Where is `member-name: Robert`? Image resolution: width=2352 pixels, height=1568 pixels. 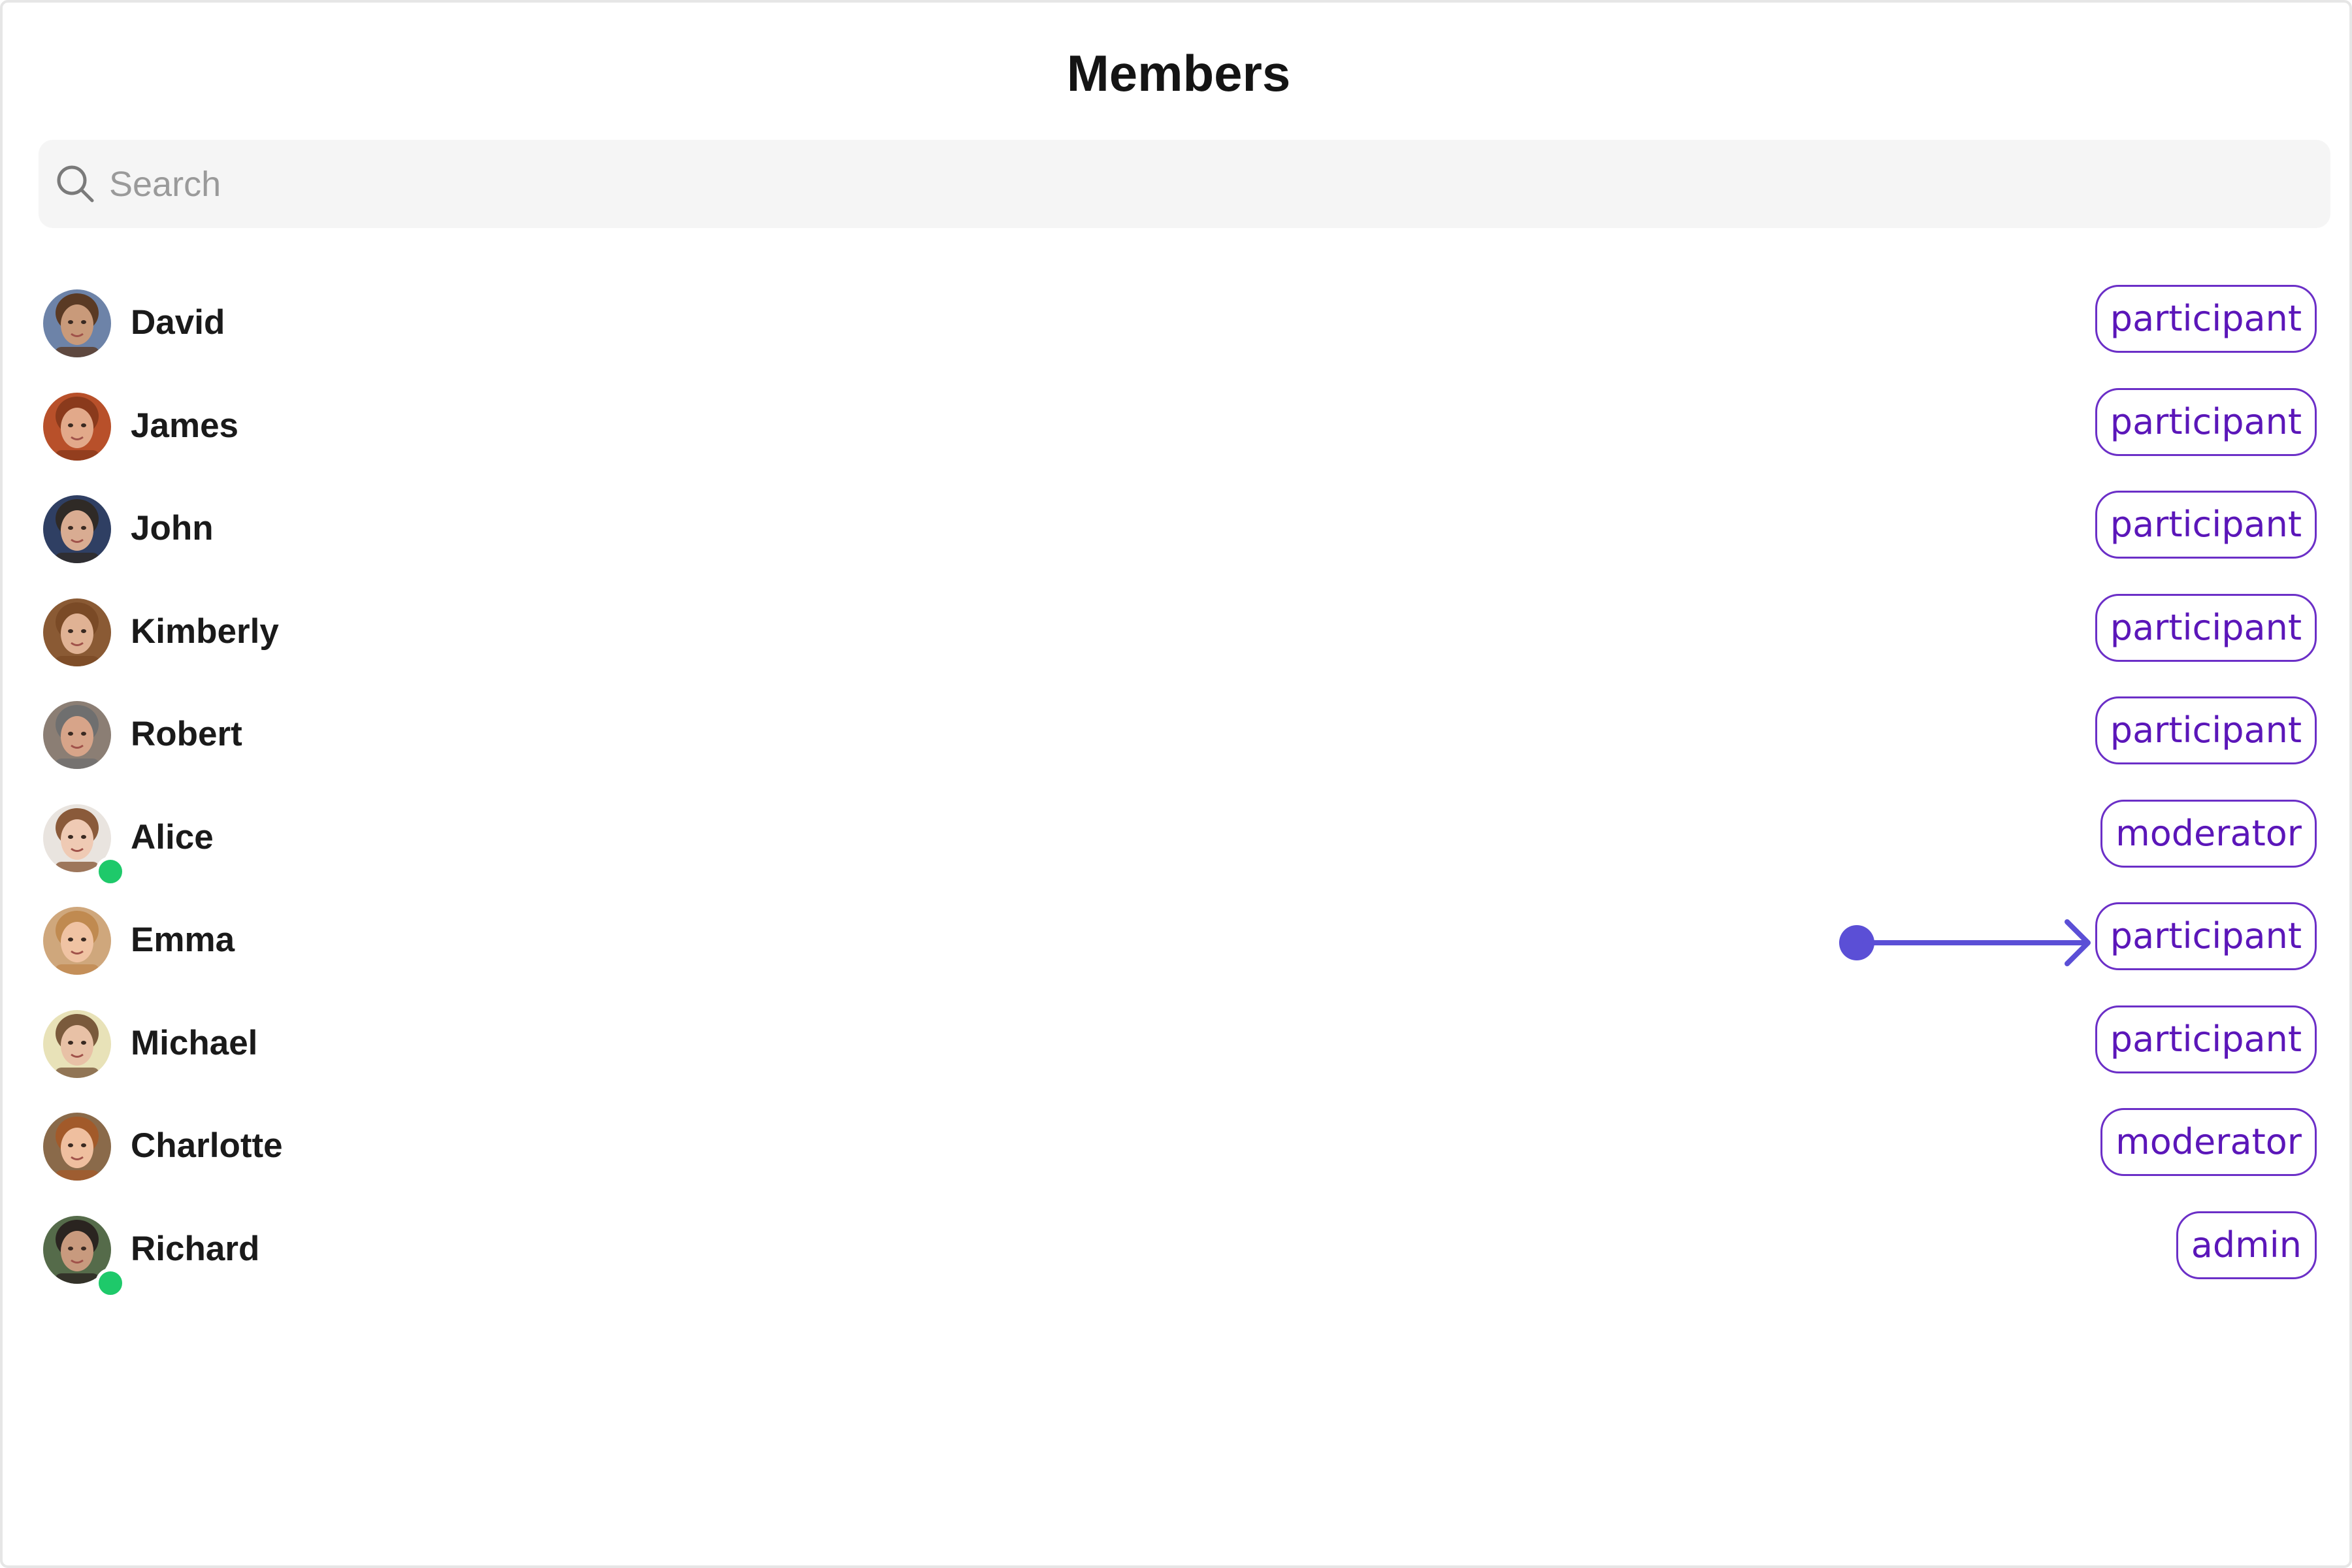 member-name: Robert is located at coordinates (186, 734).